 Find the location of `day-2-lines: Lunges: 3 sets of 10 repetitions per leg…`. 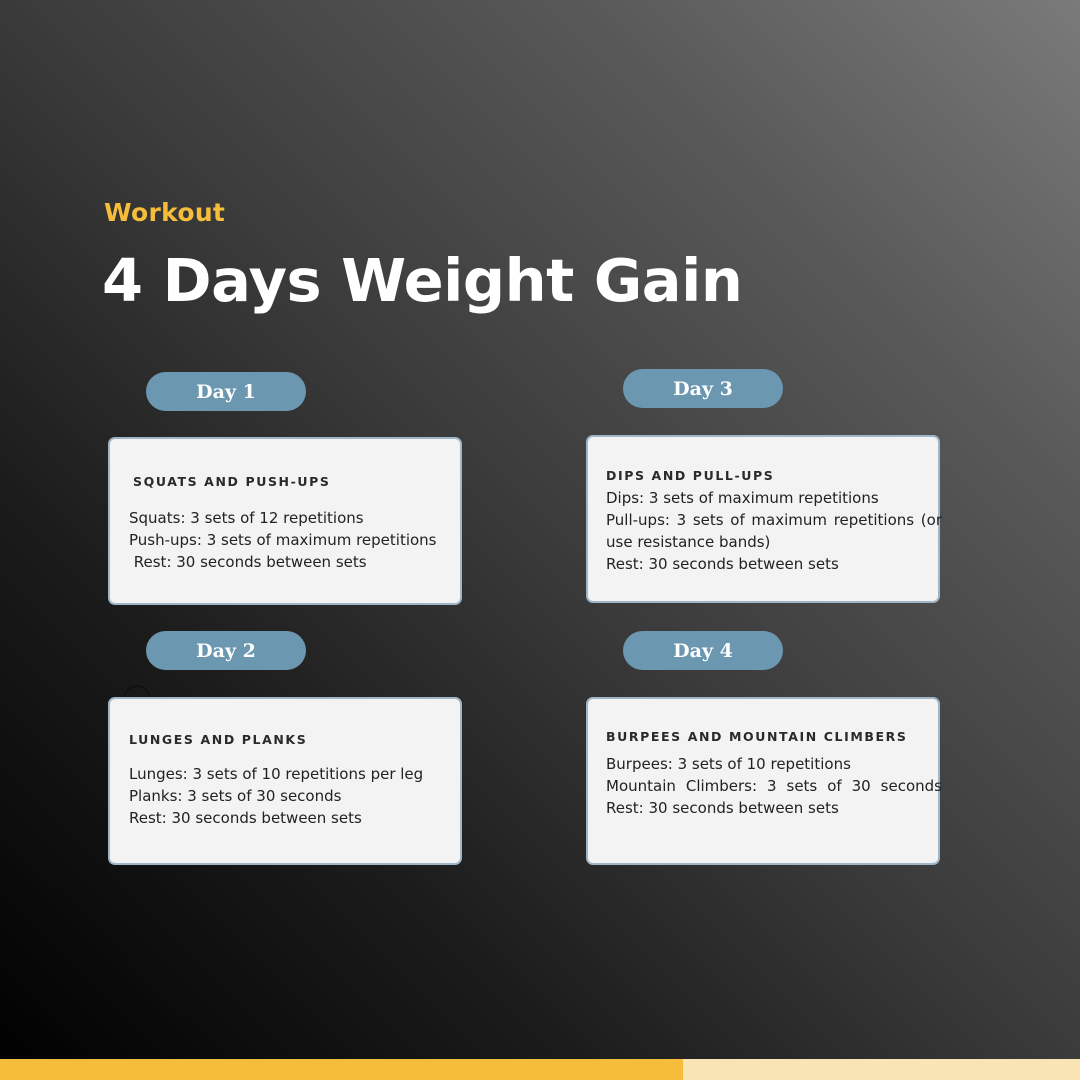

day-2-lines: Lunges: 3 sets of 10 repetitions per leg… is located at coordinates (294, 796).